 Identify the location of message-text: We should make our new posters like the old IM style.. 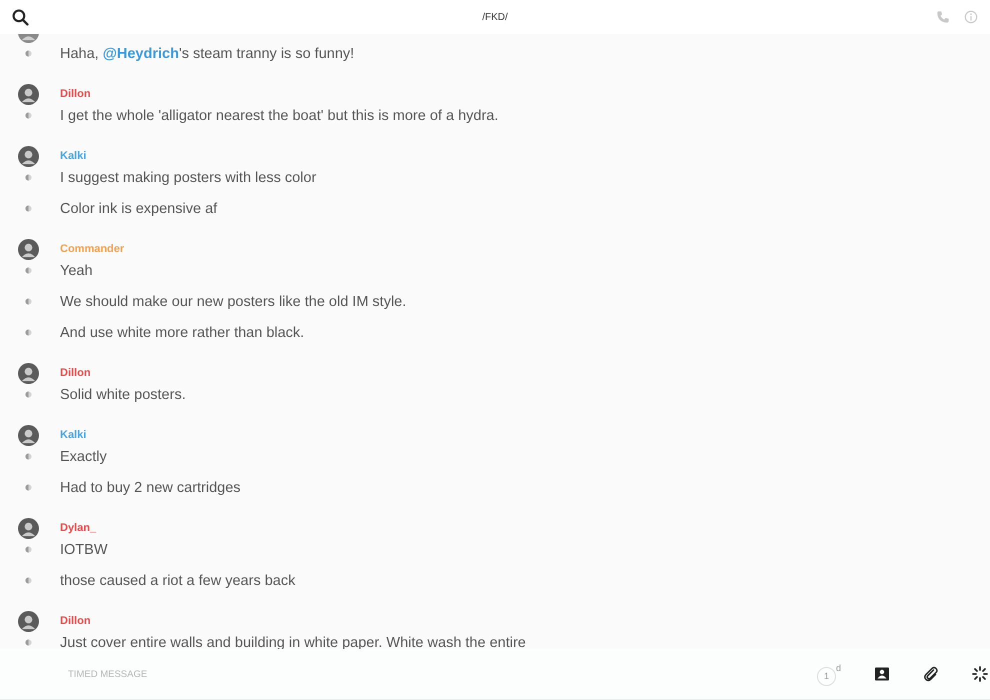
(233, 302).